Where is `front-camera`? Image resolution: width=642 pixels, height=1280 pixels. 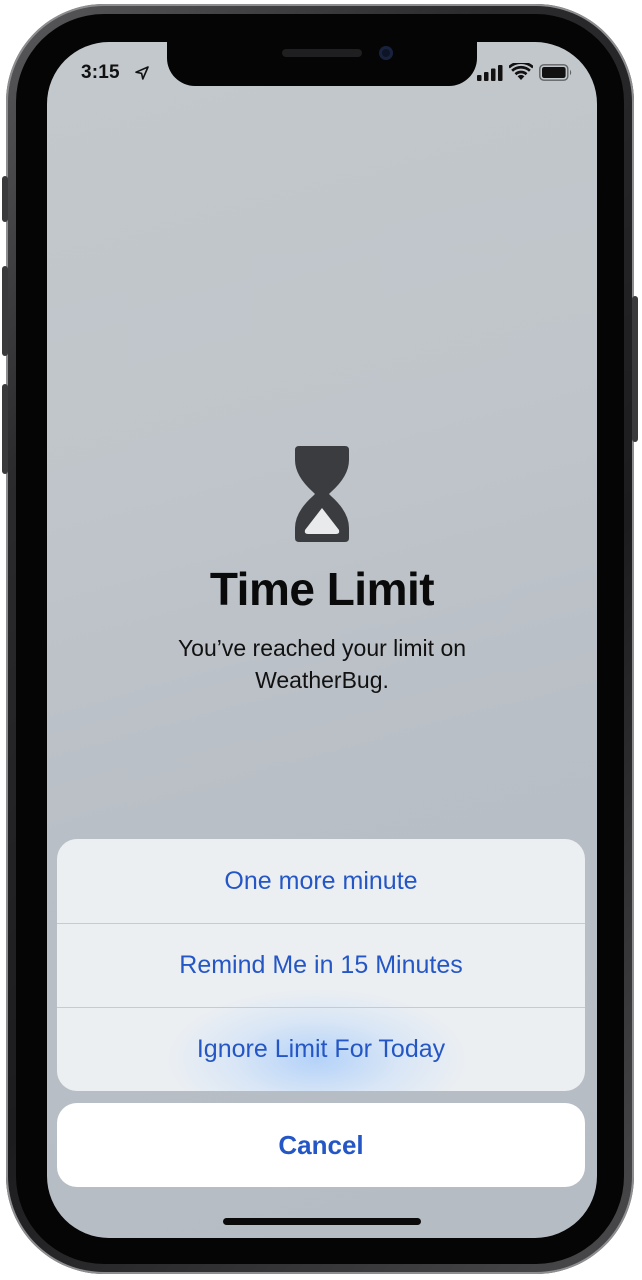
front-camera is located at coordinates (386, 53).